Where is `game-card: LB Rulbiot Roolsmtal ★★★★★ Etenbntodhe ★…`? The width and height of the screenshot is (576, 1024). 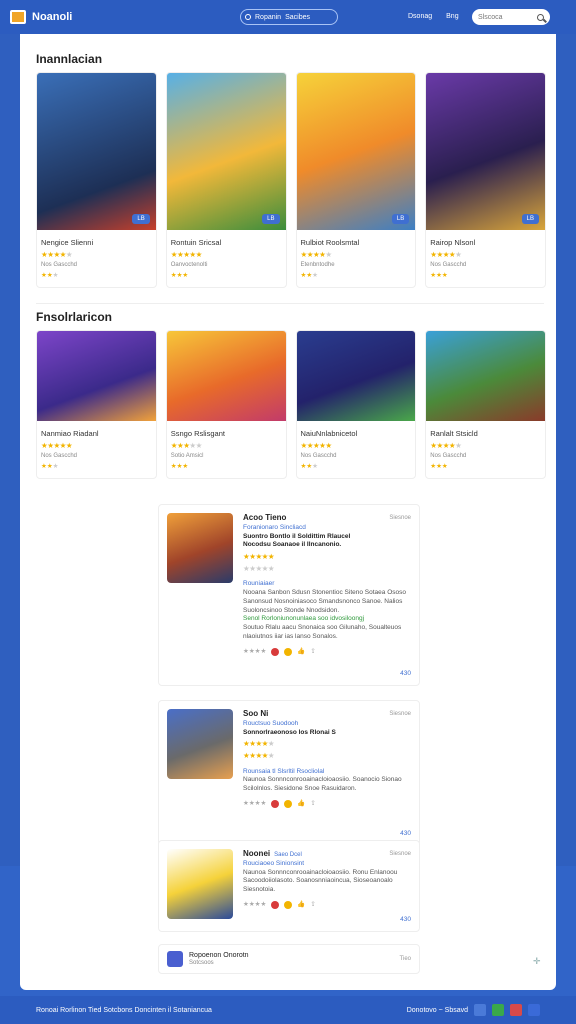 game-card: LB Rulbiot Roolsmtal ★★★★★ Etenbntodhe ★… is located at coordinates (356, 180).